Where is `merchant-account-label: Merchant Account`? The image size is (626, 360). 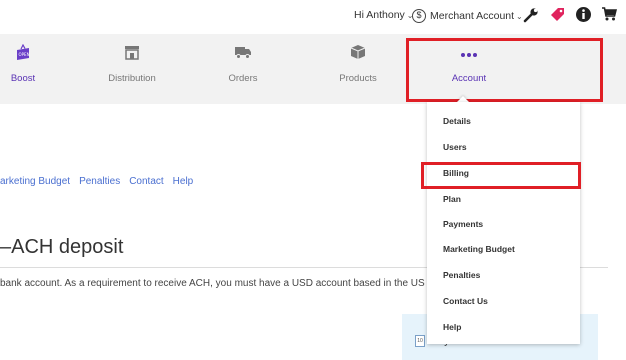 merchant-account-label: Merchant Account is located at coordinates (472, 16).